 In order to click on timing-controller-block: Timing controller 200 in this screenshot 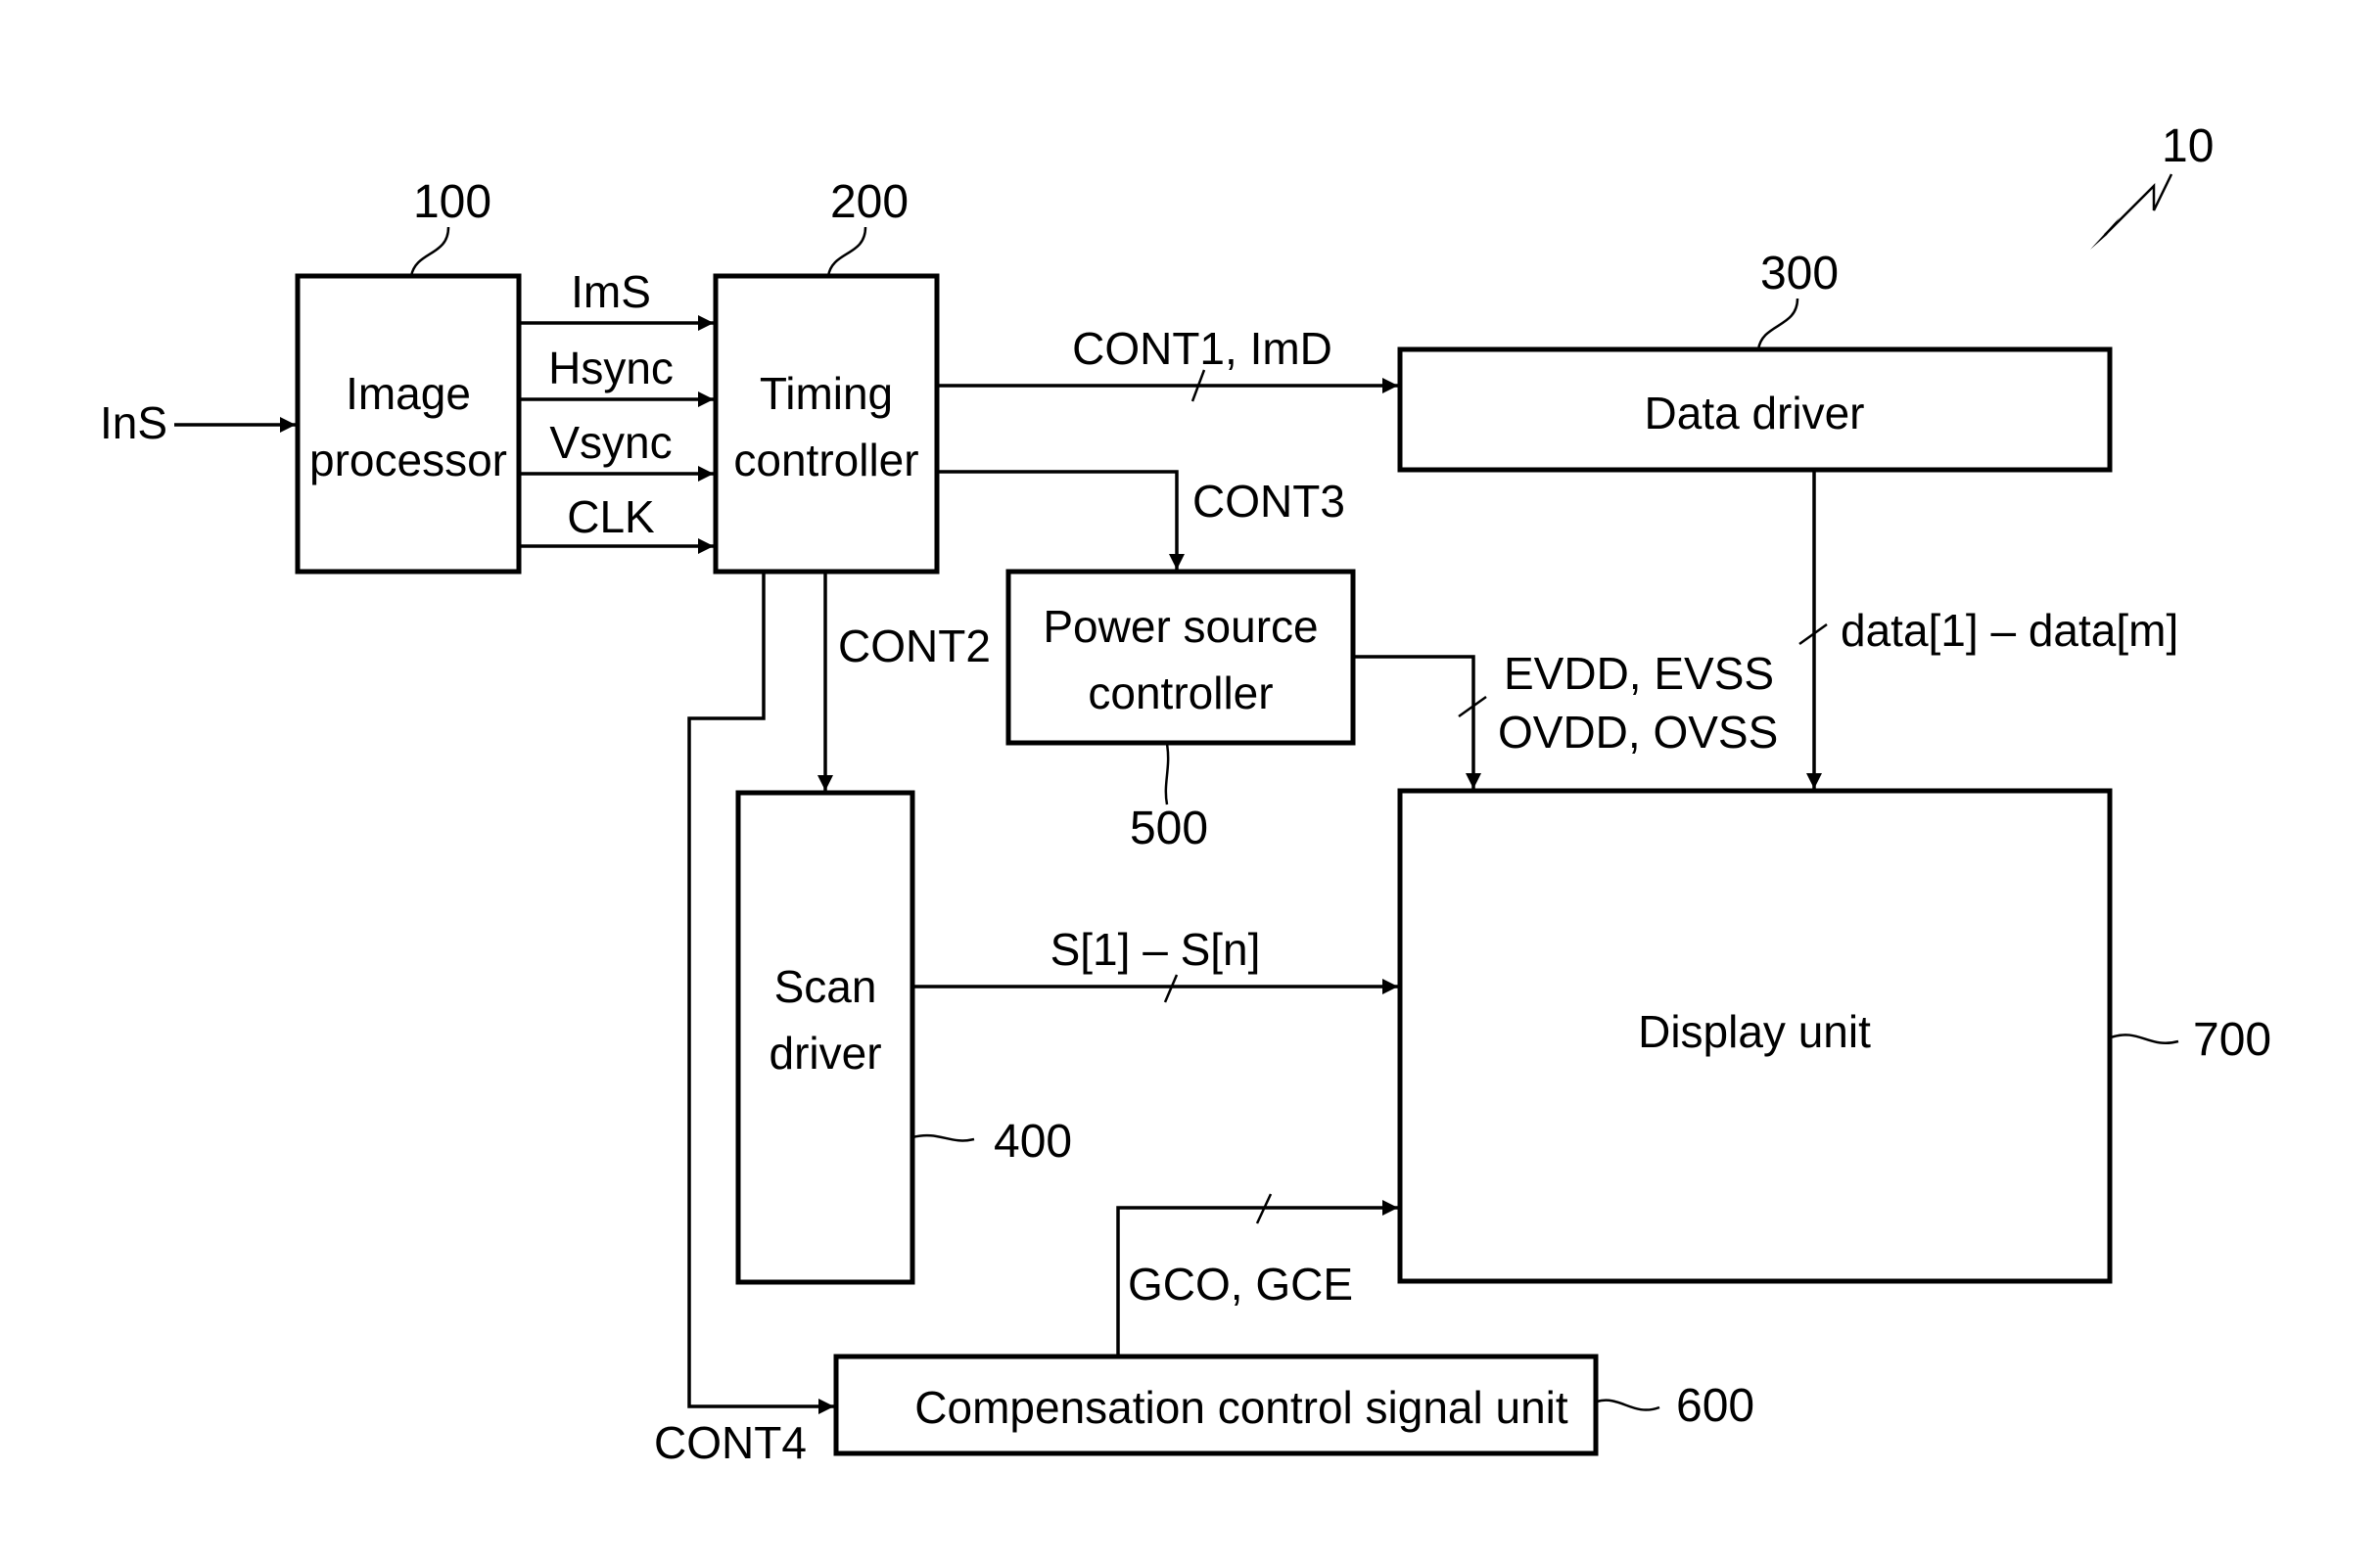, I will do `click(826, 376)`.